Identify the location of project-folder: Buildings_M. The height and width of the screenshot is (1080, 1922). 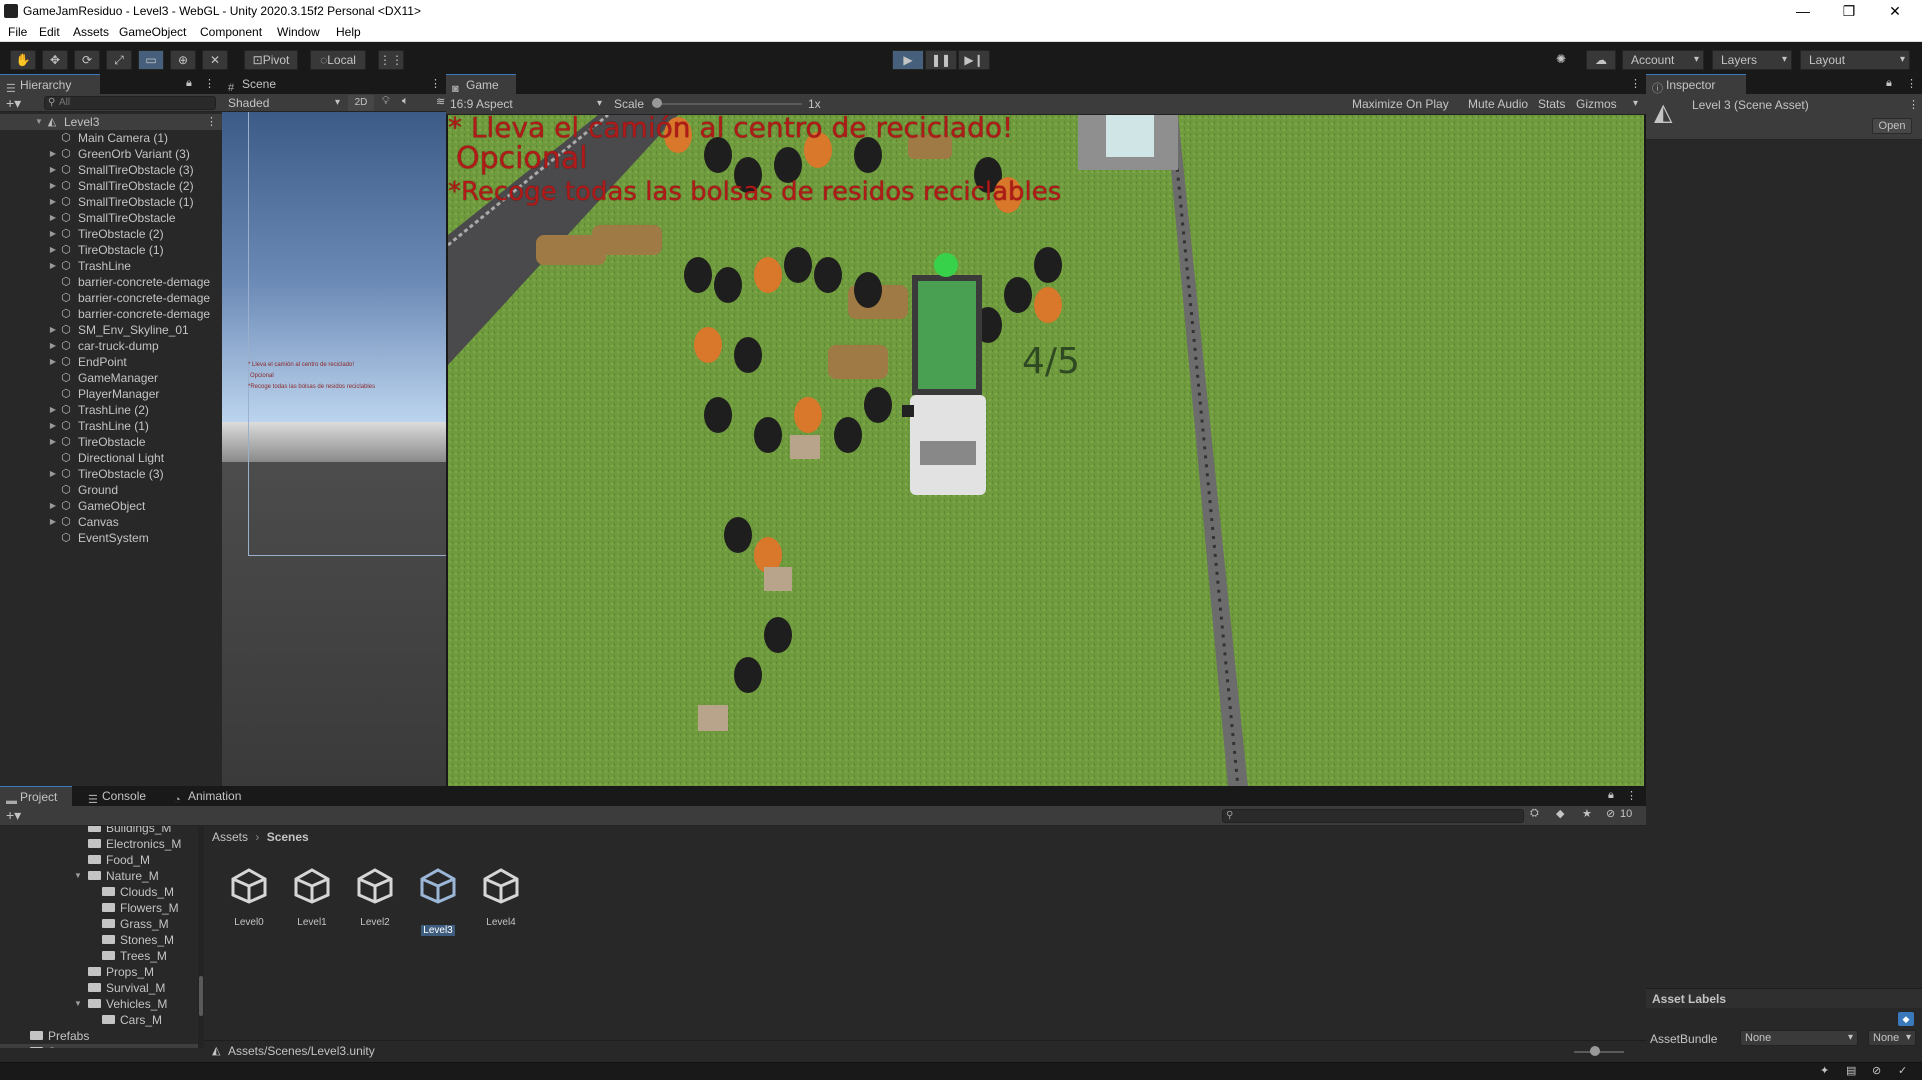
(100, 831).